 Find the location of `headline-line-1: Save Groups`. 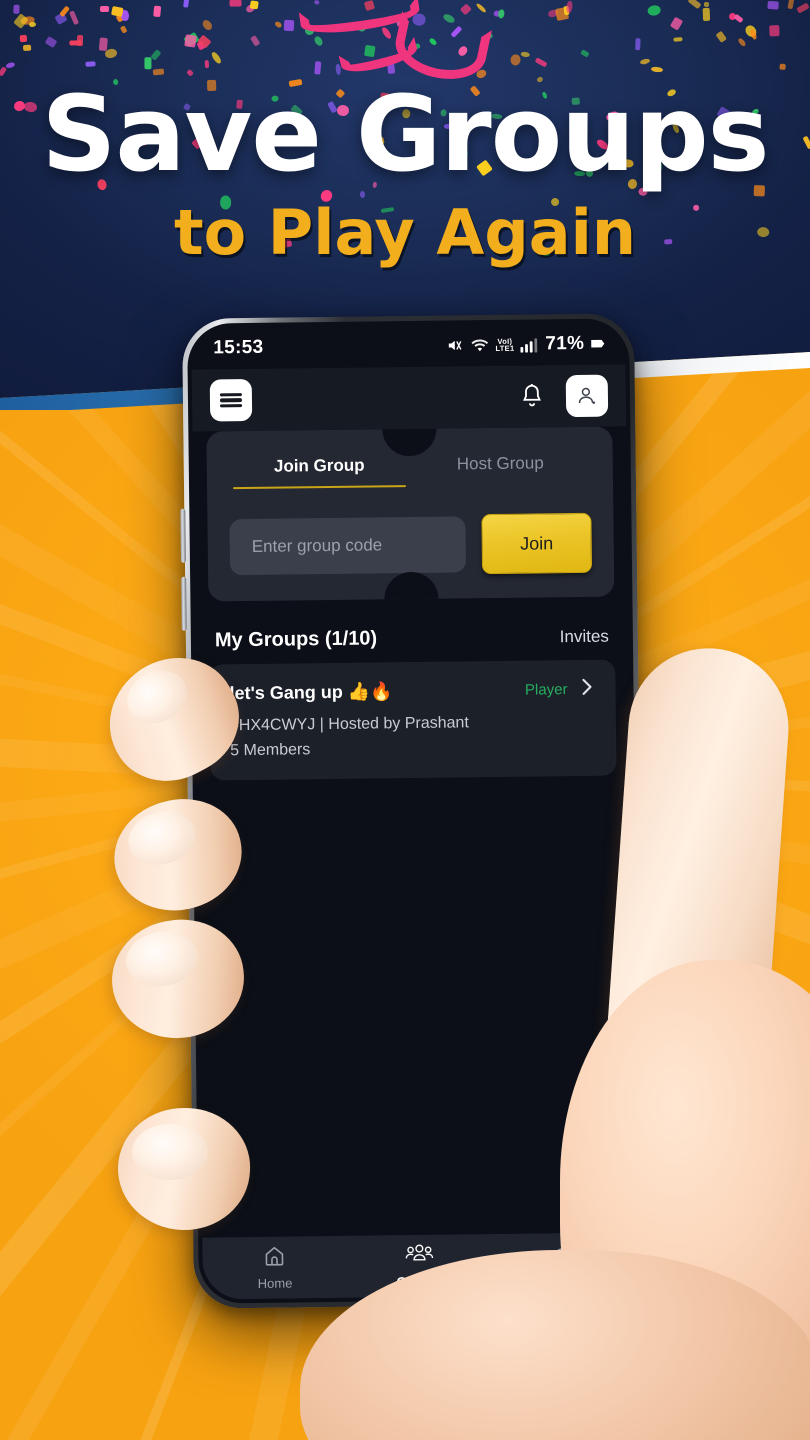

headline-line-1: Save Groups is located at coordinates (405, 134).